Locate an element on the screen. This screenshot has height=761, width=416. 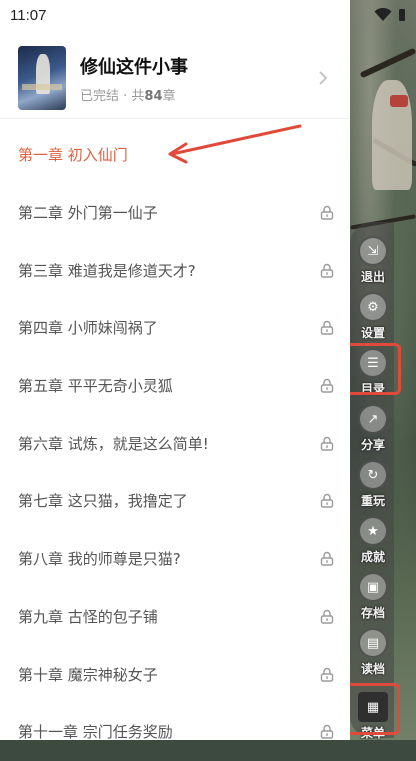
battery-icon is located at coordinates (402, 15).